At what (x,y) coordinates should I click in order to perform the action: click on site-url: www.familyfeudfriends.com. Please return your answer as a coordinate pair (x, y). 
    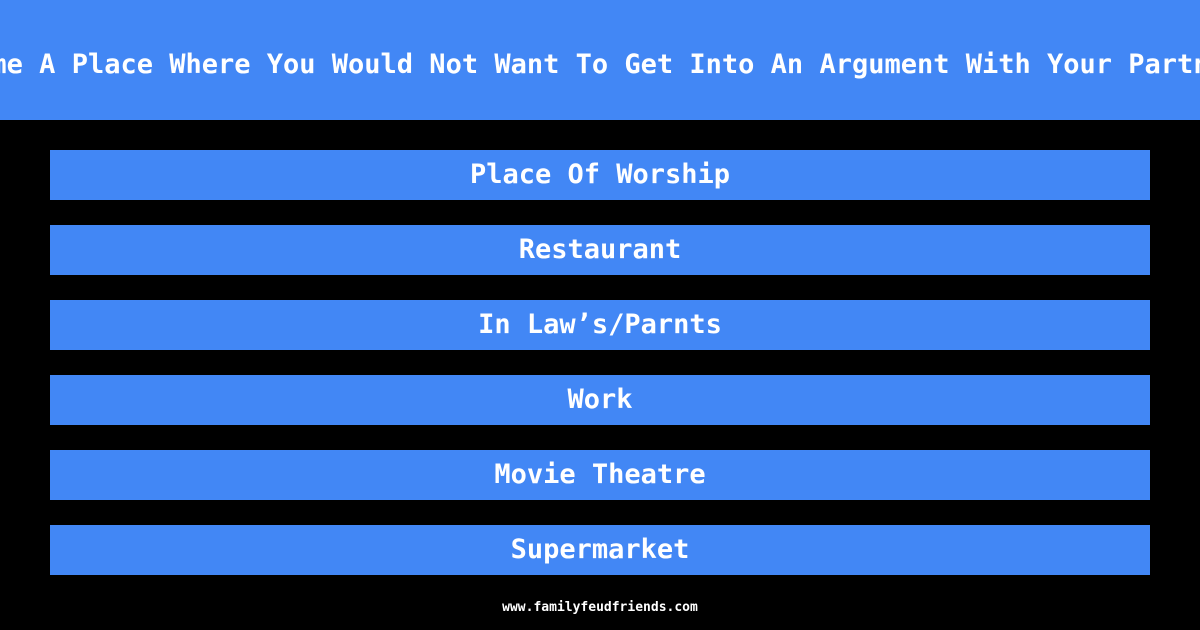
    Looking at the image, I should click on (600, 607).